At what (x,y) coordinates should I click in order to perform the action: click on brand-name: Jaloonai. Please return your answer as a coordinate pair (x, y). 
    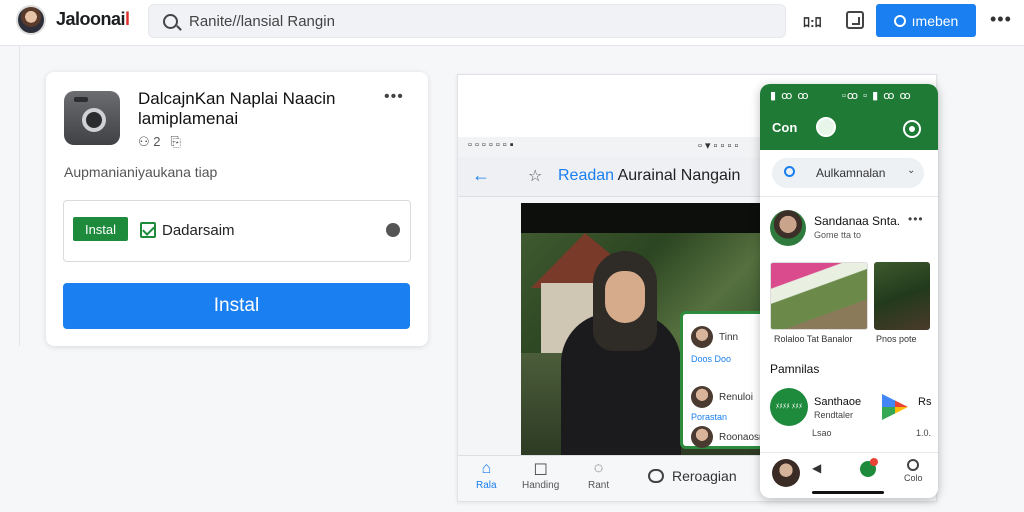
    Looking at the image, I should click on (91, 19).